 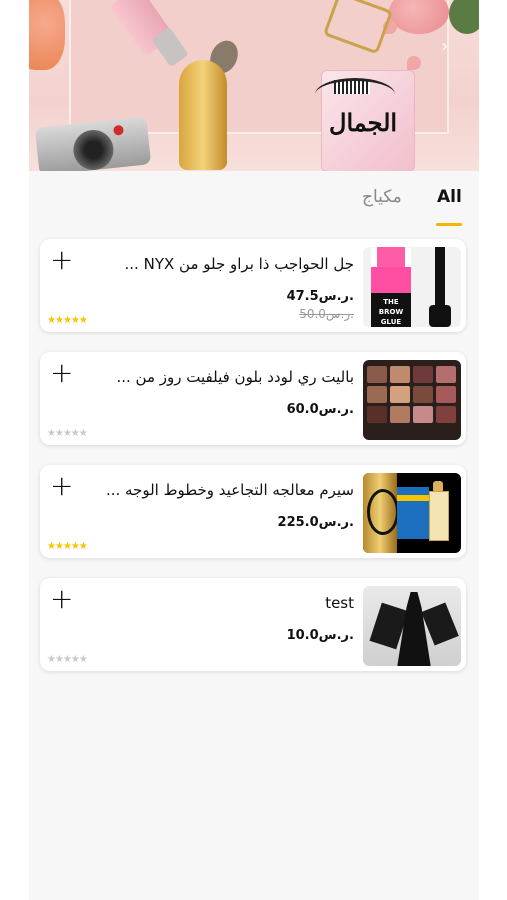 I want to click on active-tab-indicator, so click(x=449, y=224).